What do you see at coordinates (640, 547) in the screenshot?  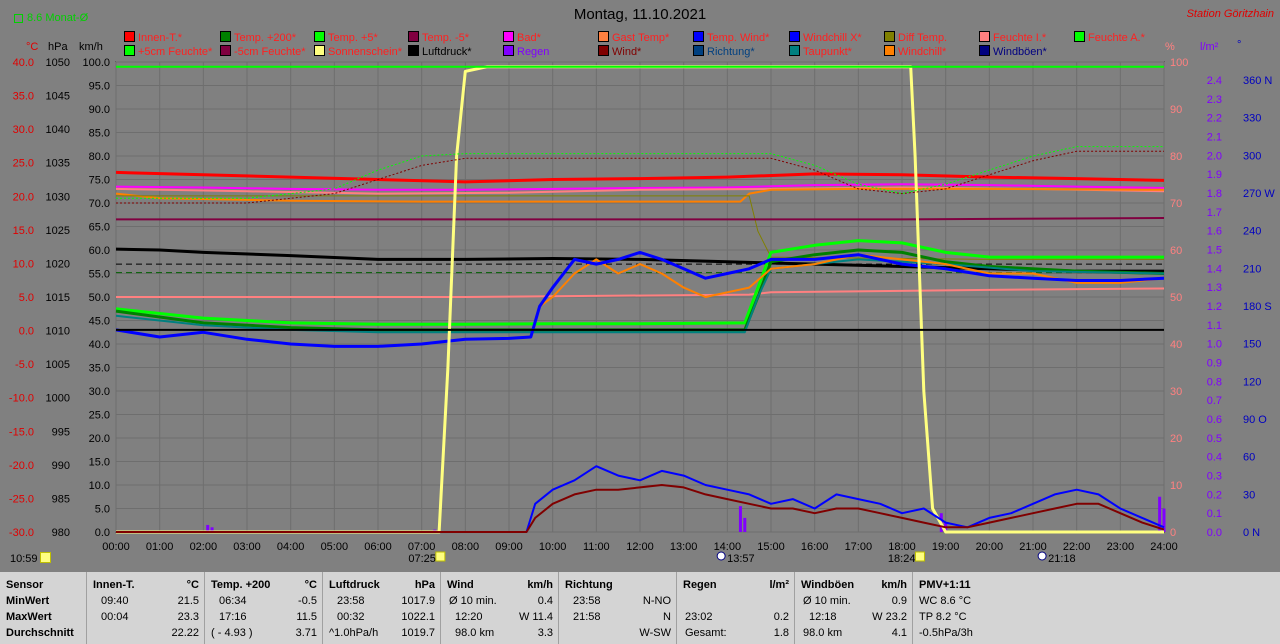 I see `tick-label-x: 12:00` at bounding box center [640, 547].